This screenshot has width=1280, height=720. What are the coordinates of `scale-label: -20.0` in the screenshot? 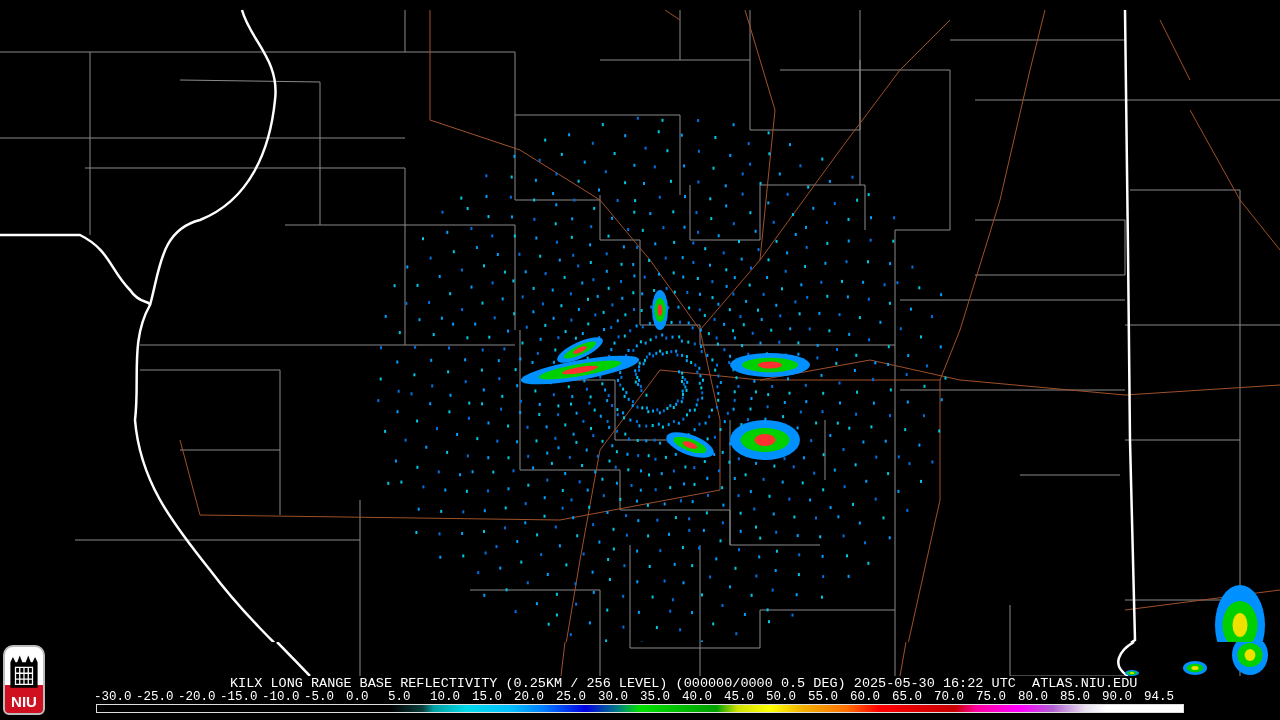 It's located at (197, 697).